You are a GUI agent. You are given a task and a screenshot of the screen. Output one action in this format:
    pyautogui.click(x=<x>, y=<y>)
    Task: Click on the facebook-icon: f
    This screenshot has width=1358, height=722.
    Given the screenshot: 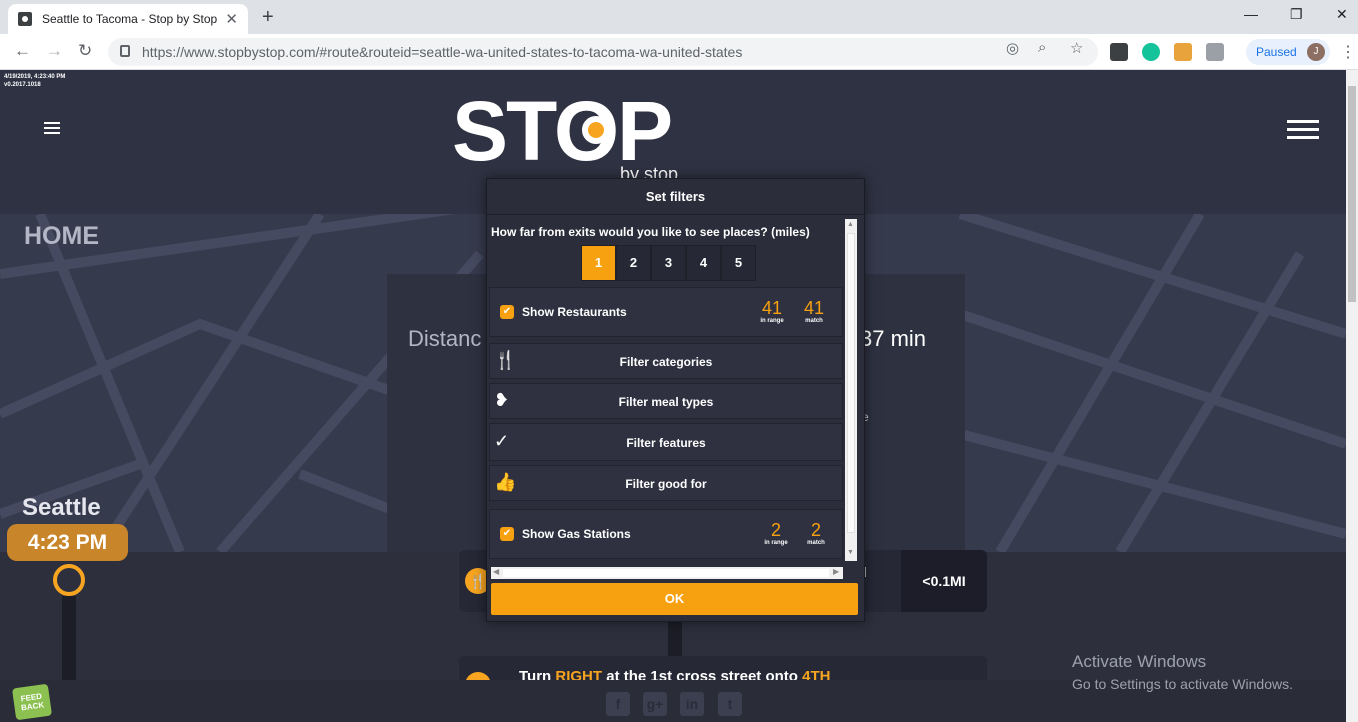 What is the action you would take?
    pyautogui.click(x=618, y=704)
    